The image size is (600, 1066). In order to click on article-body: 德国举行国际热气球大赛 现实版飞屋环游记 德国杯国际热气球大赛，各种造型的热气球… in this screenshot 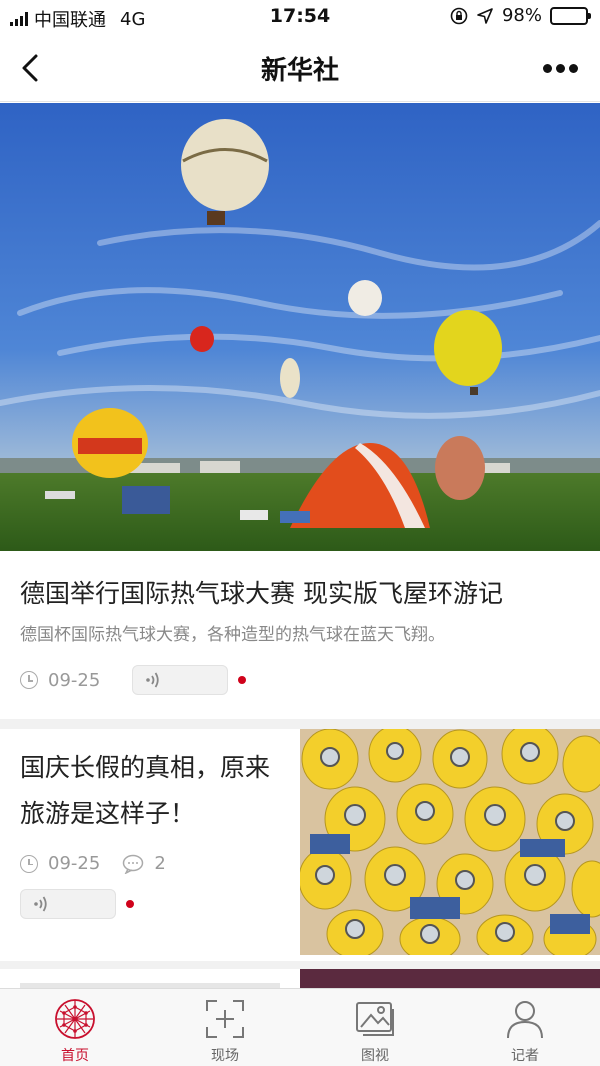, I will do `click(300, 648)`.